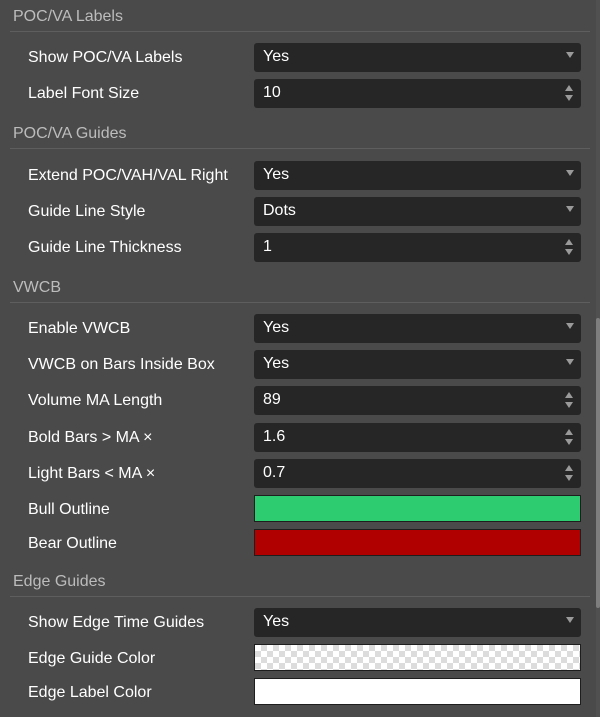  I want to click on section-header-poc-va-guides: POC/VA Guides, so click(298, 134).